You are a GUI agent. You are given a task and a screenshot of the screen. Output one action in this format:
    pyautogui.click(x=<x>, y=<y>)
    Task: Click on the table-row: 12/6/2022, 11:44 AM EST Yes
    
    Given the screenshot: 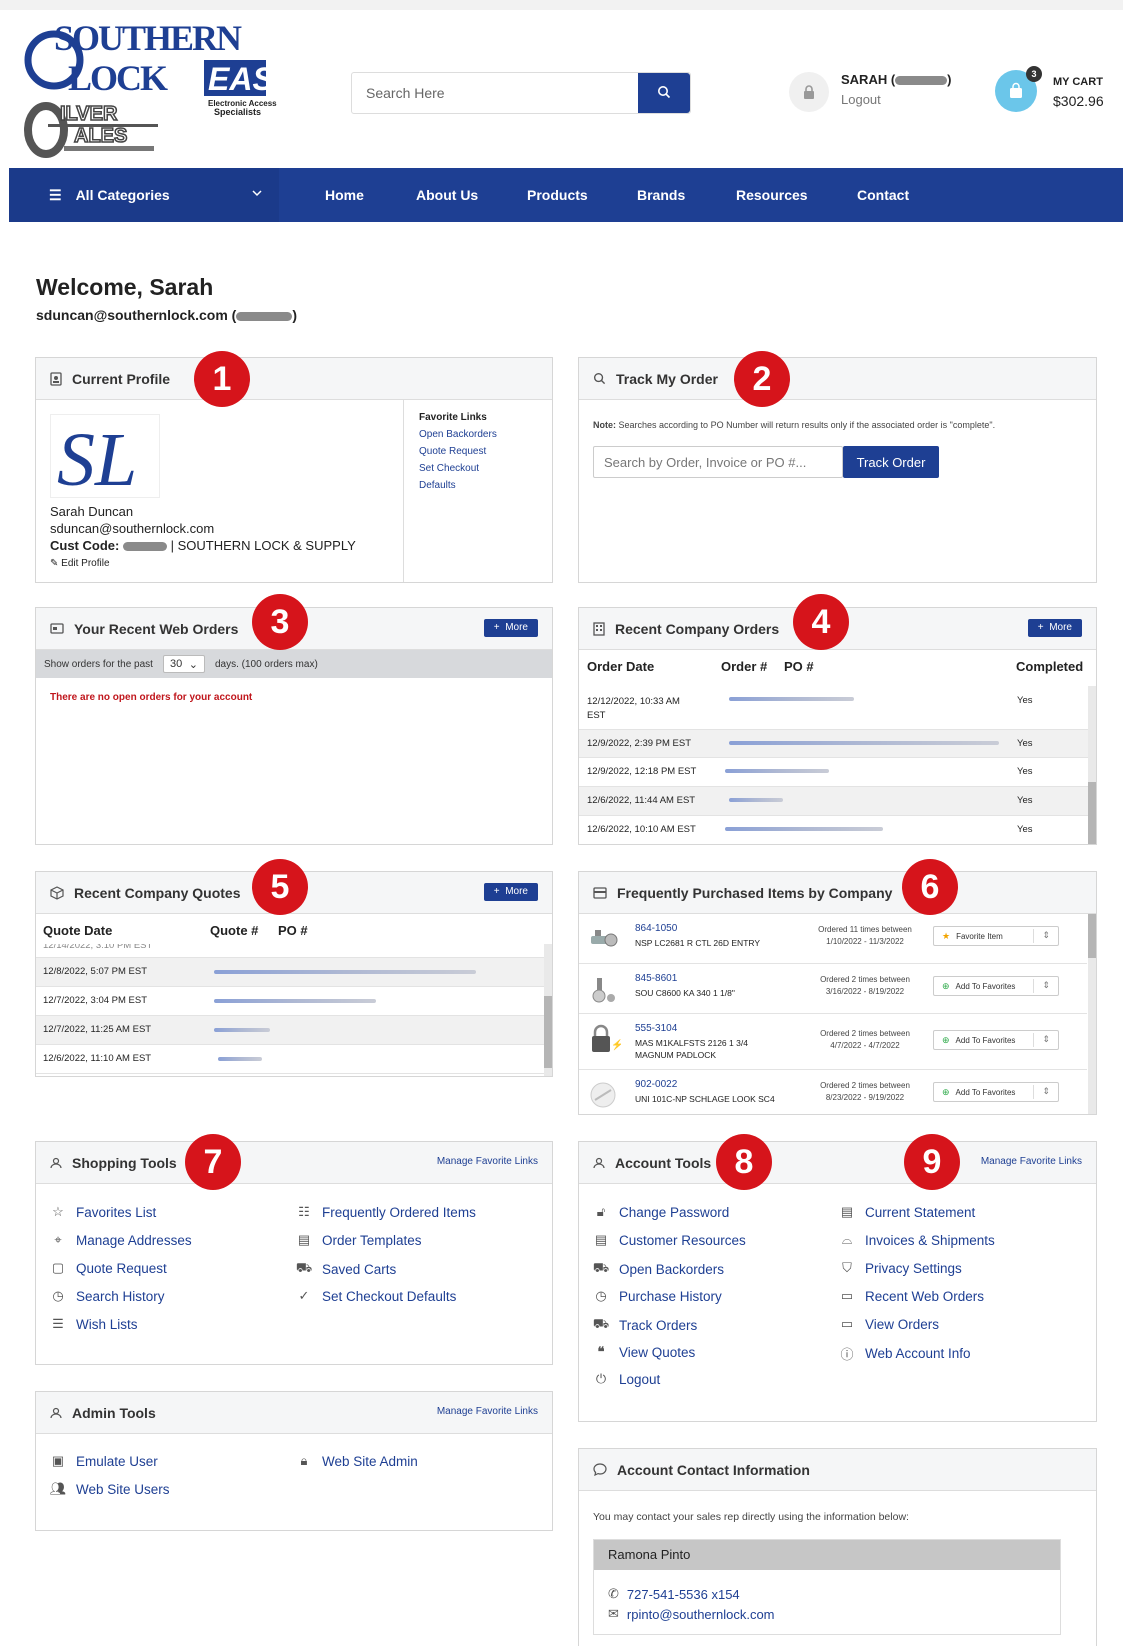 What is the action you would take?
    pyautogui.click(x=833, y=801)
    